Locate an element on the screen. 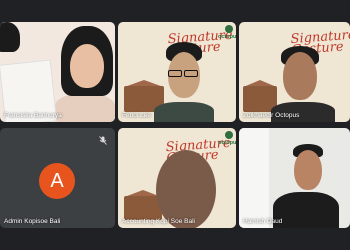 This screenshot has width=350, height=250. participant-tile-fendi: Signature Gesture octopus Fendi Lee is located at coordinates (177, 72).